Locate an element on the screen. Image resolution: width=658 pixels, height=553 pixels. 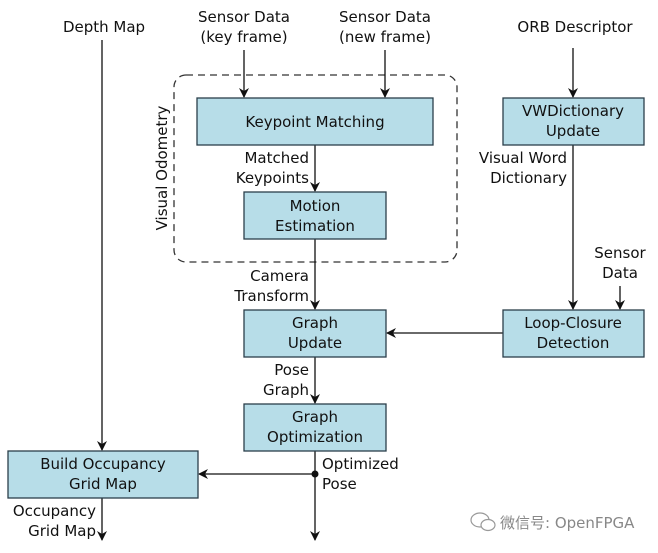
occupancy-output-label-1: Occupancy is located at coordinates (54, 511).